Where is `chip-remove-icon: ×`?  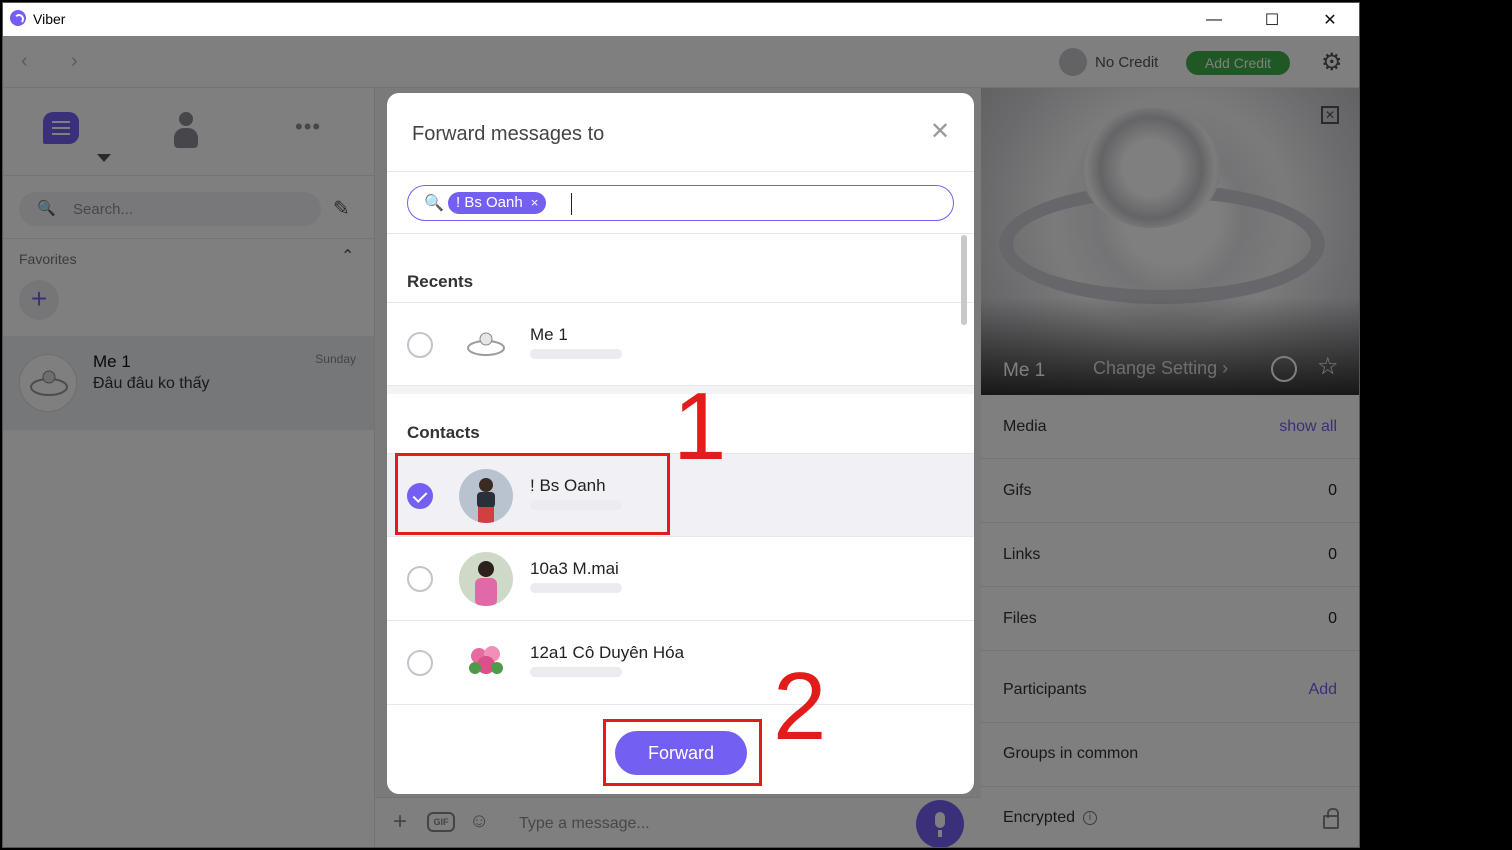
chip-remove-icon: × is located at coordinates (535, 203).